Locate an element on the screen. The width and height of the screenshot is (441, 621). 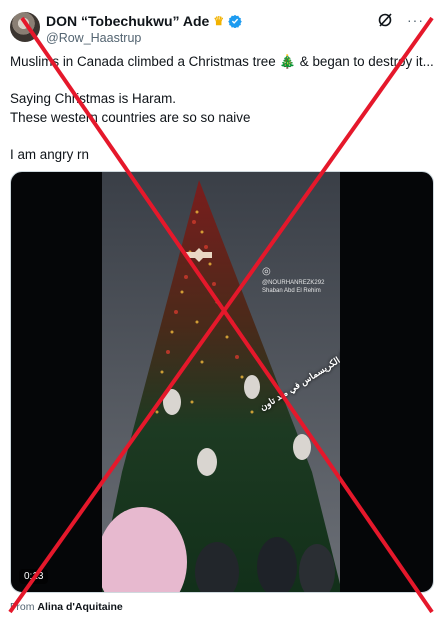
from-label: From is located at coordinates (22, 607).